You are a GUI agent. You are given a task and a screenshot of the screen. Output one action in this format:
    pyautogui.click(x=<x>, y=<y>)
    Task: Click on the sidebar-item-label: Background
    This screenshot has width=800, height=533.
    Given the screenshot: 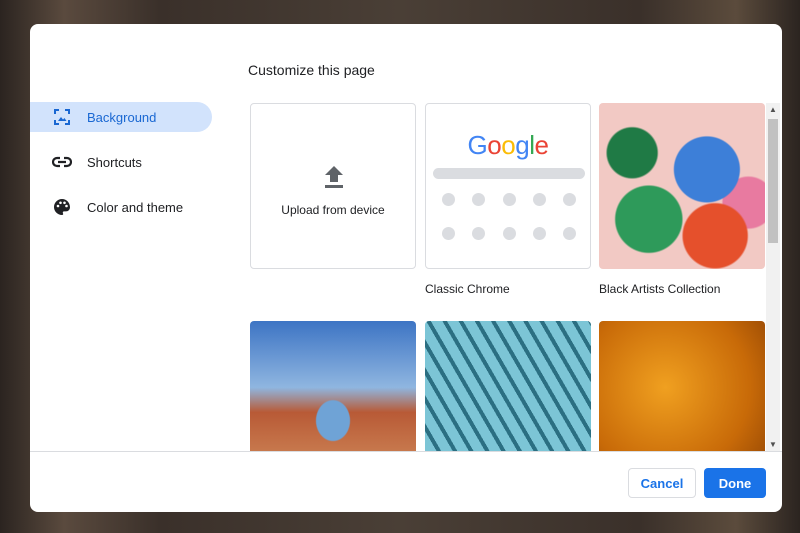 What is the action you would take?
    pyautogui.click(x=122, y=117)
    